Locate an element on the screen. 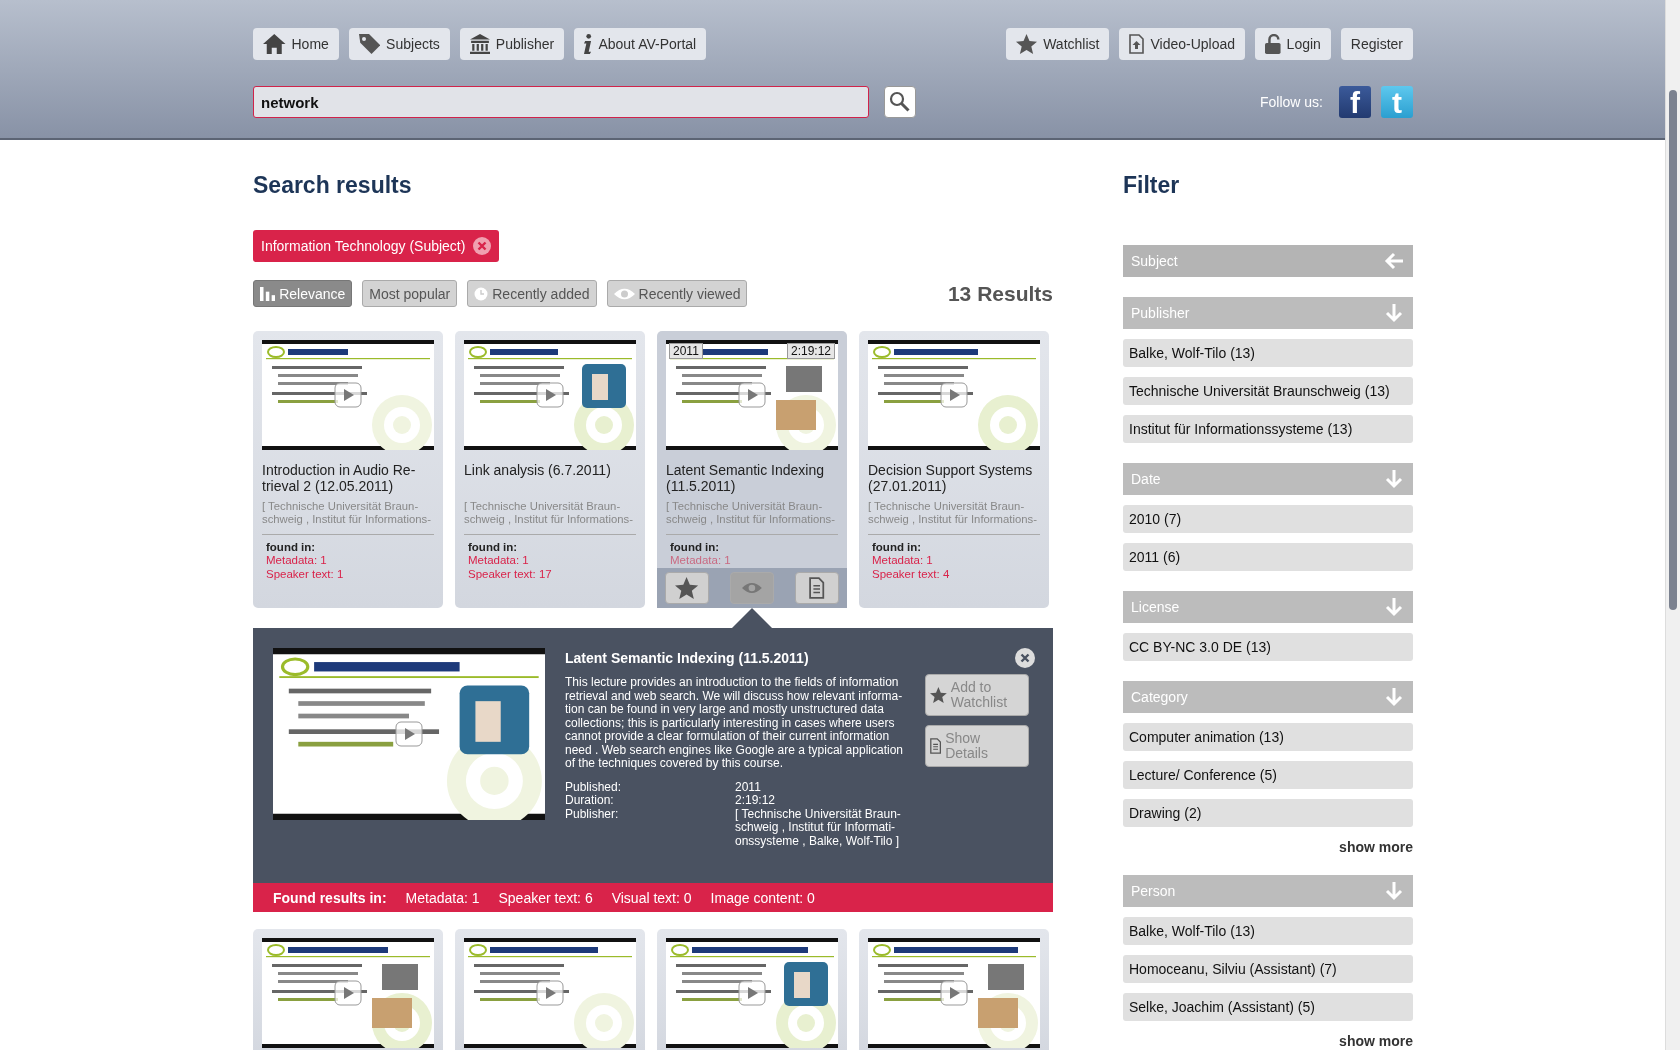  nav-button: Publisher is located at coordinates (512, 44).